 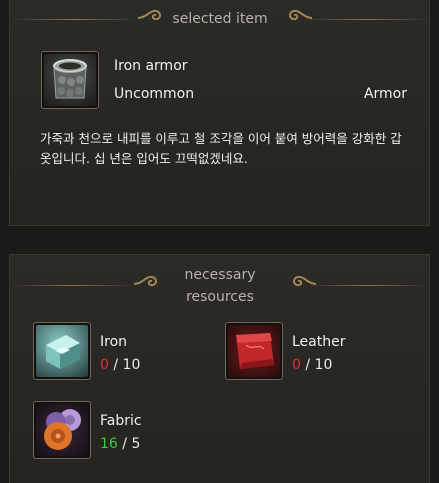 I want to click on resource-name-leather: Leather, so click(x=319, y=342).